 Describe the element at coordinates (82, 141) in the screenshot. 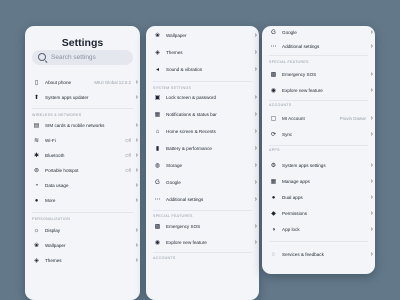

I see `wifi-item: ≋ Wi-Fi Off ›` at that location.